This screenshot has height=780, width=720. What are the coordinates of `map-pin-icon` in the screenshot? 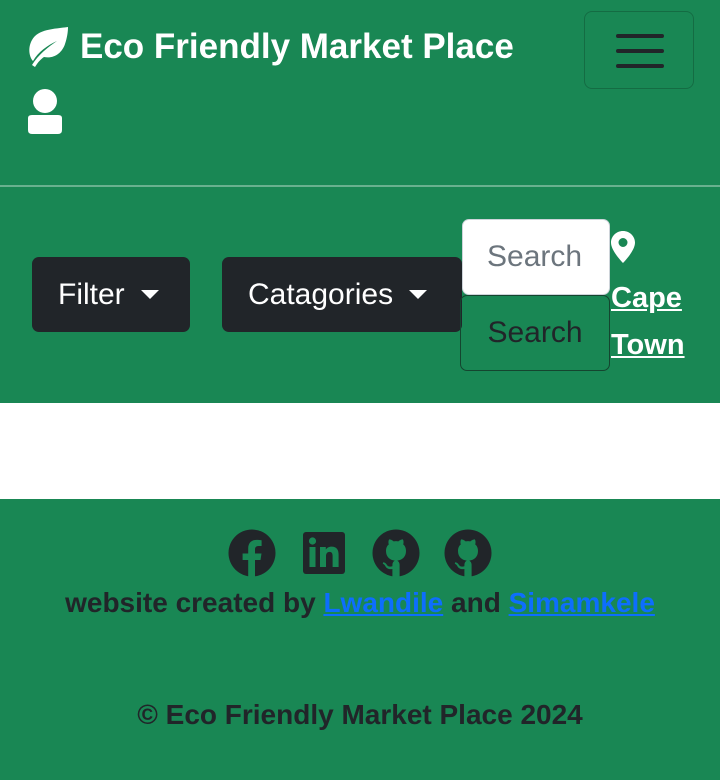 It's located at (623, 247).